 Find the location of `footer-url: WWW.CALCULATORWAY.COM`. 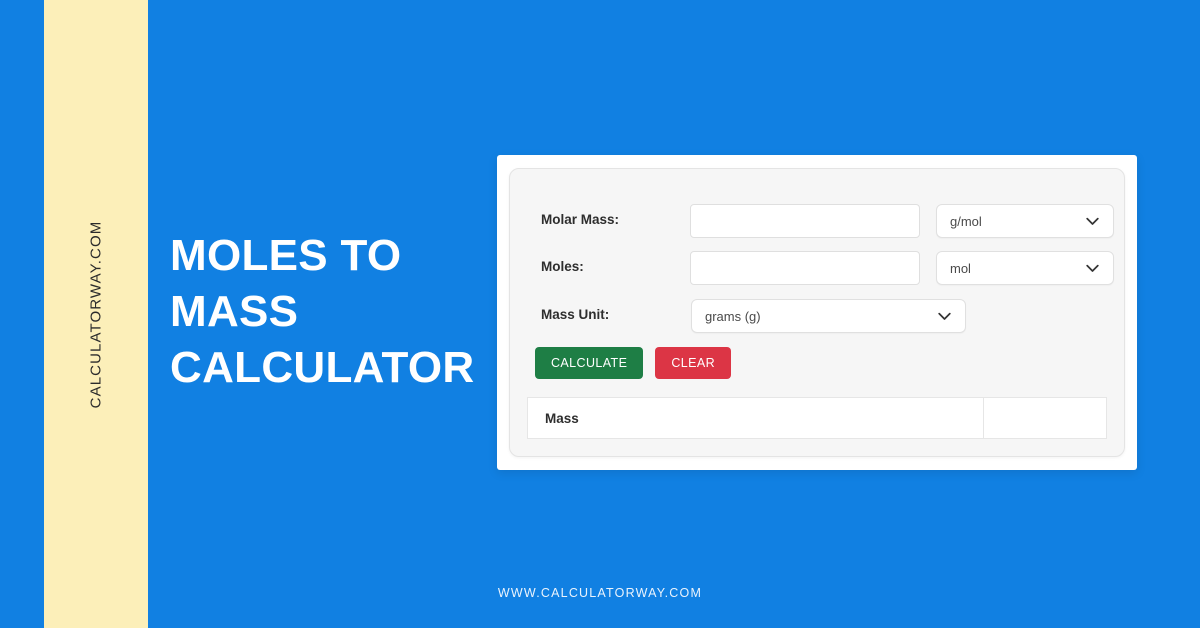

footer-url: WWW.CALCULATORWAY.COM is located at coordinates (600, 593).